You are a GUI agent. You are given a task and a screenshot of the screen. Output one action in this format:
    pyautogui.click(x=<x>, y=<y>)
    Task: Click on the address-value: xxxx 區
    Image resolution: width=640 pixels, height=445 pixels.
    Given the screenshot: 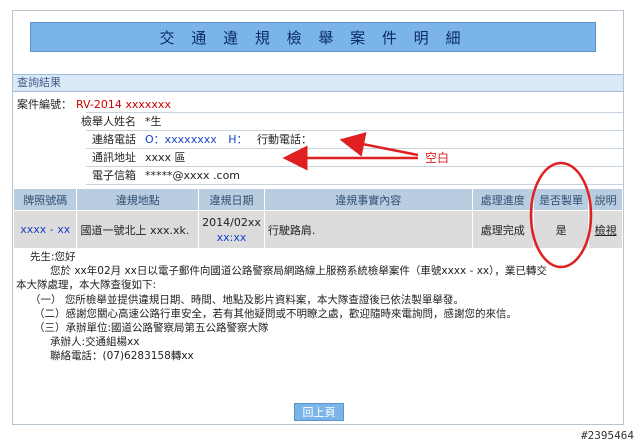 What is the action you would take?
    pyautogui.click(x=165, y=157)
    